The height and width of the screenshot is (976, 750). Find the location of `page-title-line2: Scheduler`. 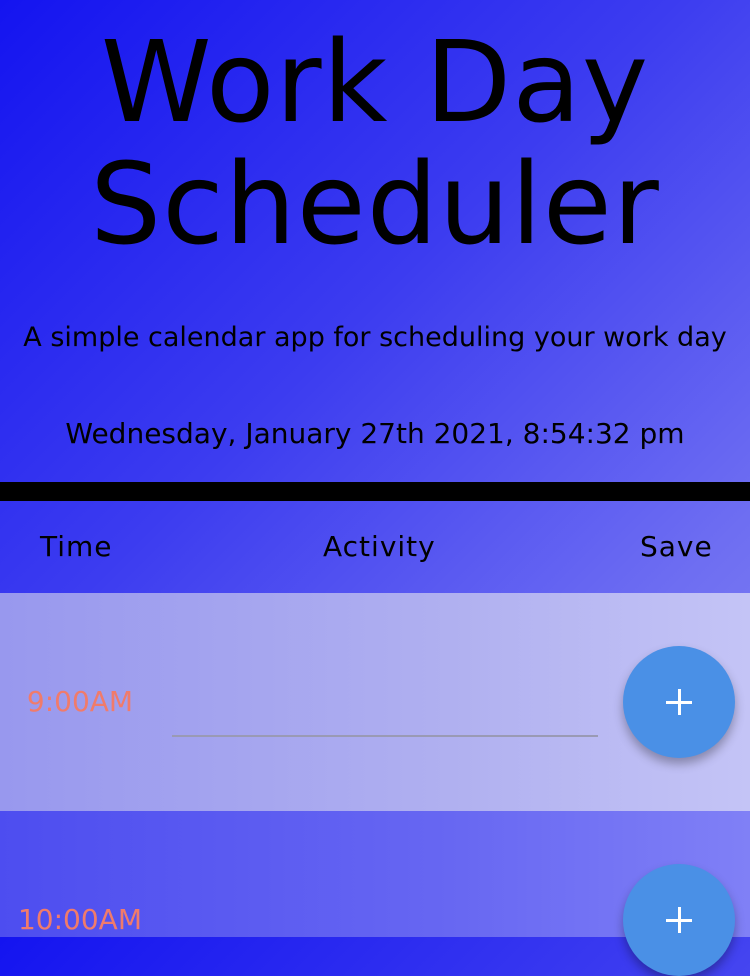

page-title-line2: Scheduler is located at coordinates (375, 205).